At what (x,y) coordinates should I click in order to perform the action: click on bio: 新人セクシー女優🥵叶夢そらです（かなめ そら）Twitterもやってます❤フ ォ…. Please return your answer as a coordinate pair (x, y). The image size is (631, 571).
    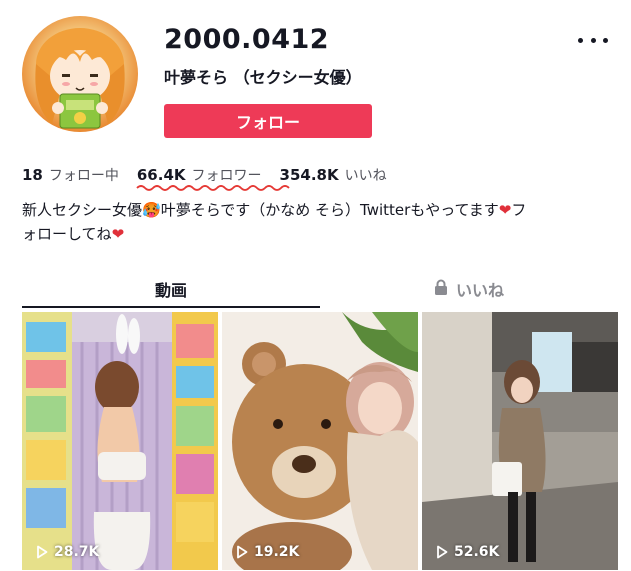
    Looking at the image, I should click on (317, 222).